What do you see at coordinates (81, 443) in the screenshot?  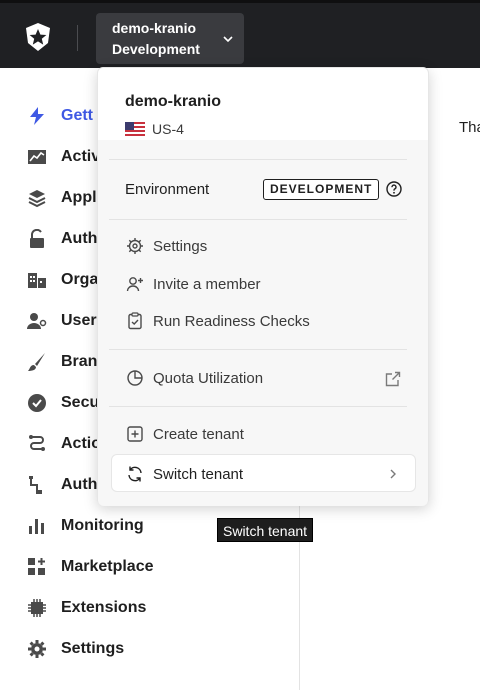 I see `sidebar-item-label: Actio` at bounding box center [81, 443].